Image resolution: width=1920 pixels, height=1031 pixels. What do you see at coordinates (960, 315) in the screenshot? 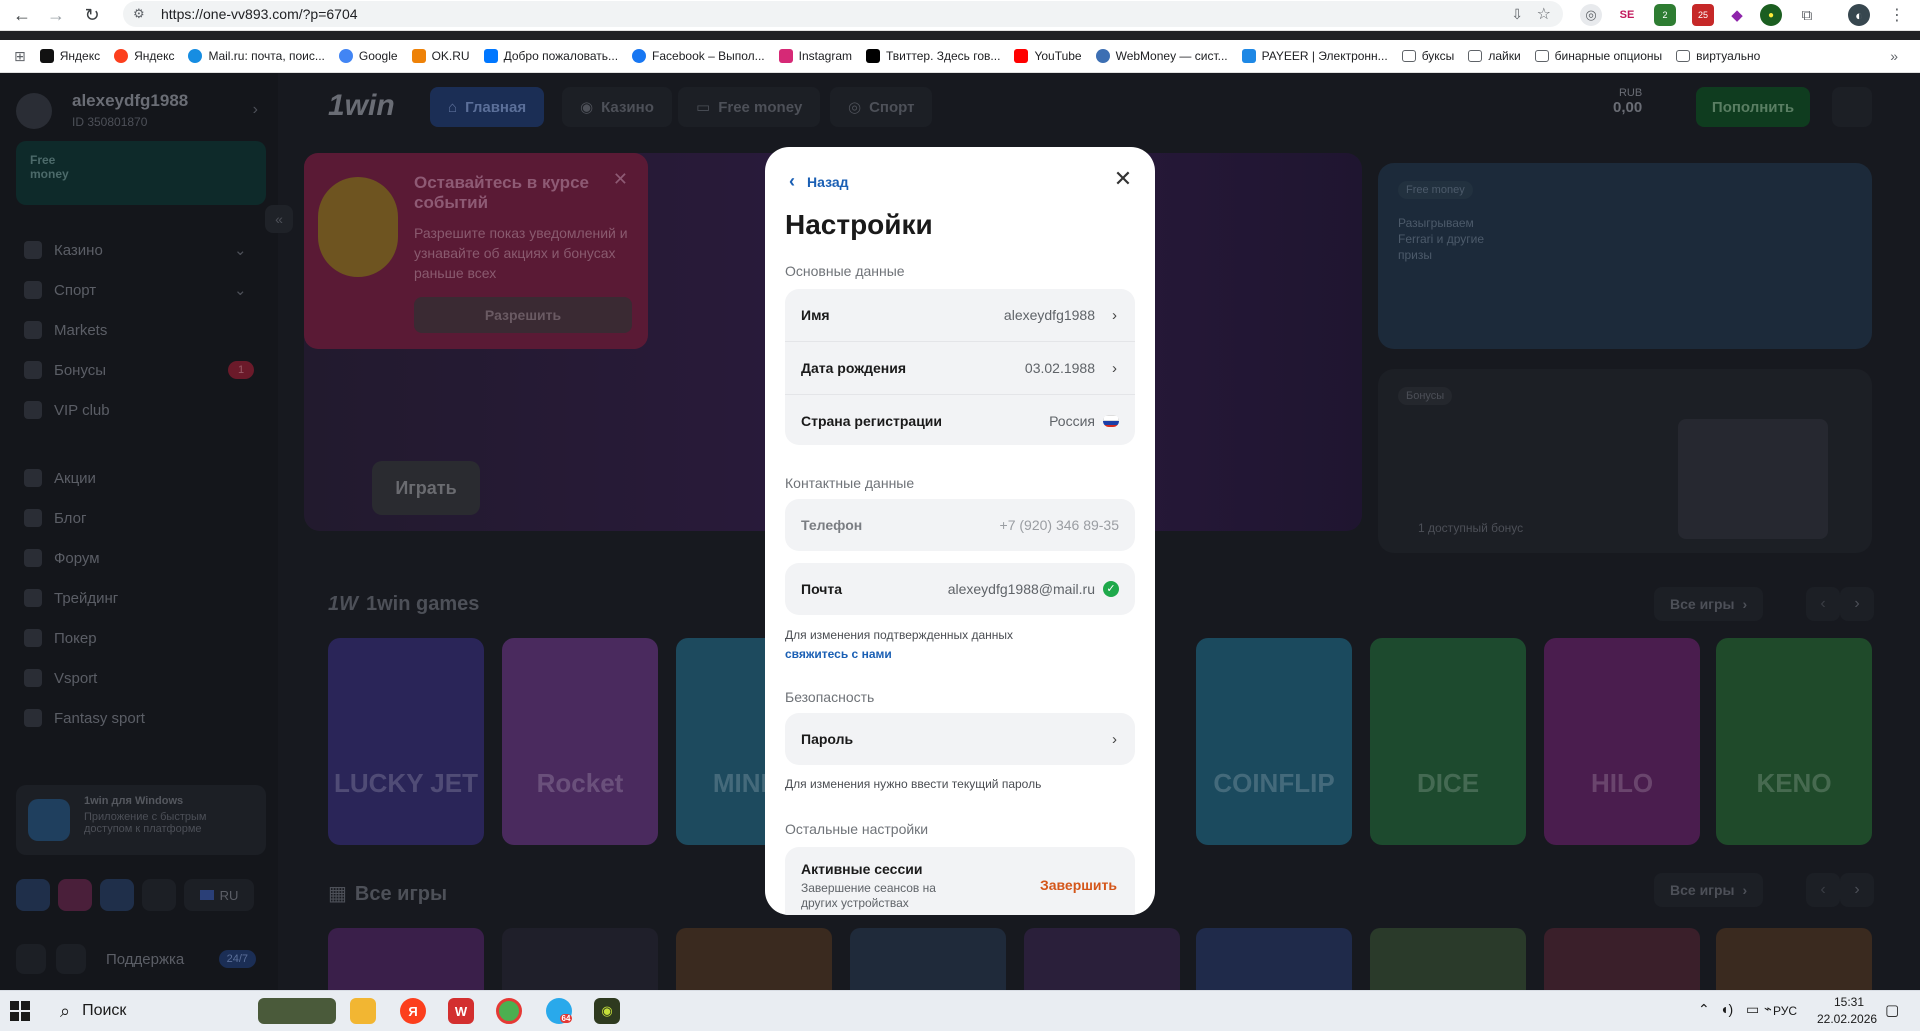
I see `name-row: Имя alexeydfg1988 ›` at bounding box center [960, 315].